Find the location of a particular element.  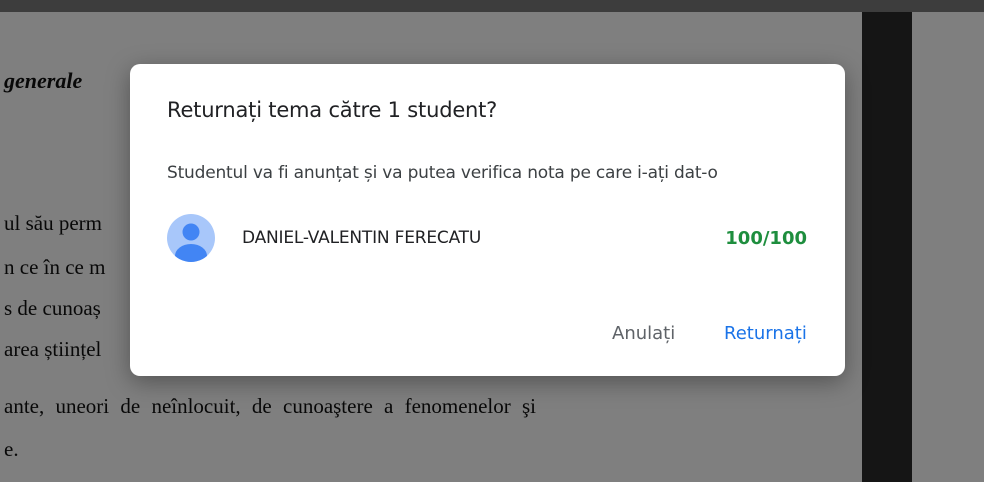

person-avatar-icon is located at coordinates (191, 238).